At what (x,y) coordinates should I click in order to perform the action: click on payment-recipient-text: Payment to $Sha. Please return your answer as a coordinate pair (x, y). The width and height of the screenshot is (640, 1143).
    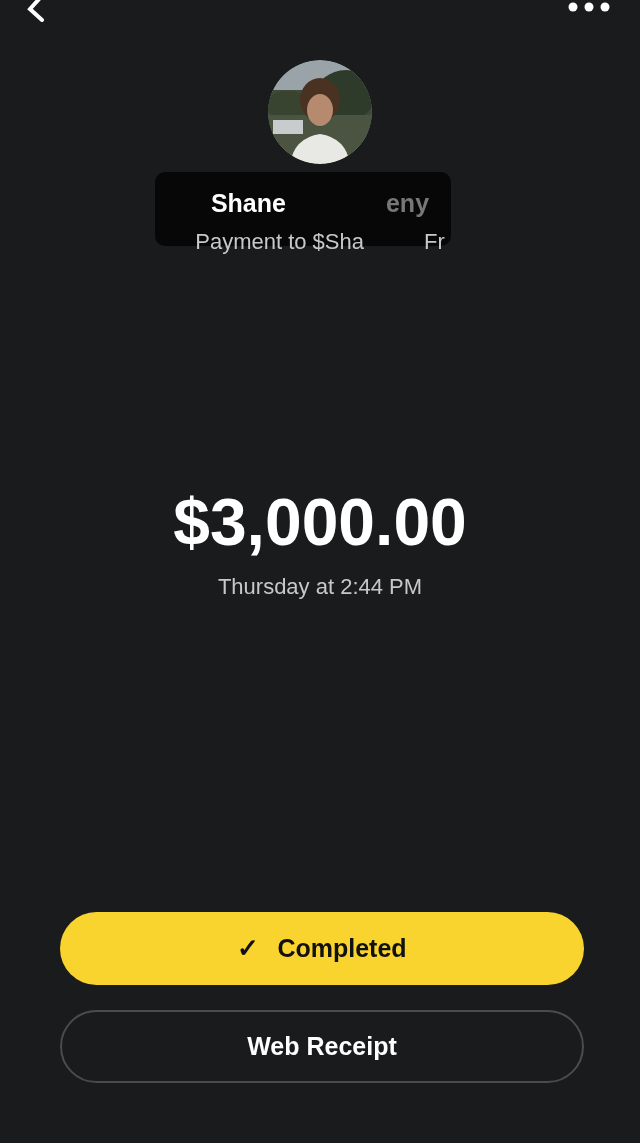
    Looking at the image, I should click on (279, 242).